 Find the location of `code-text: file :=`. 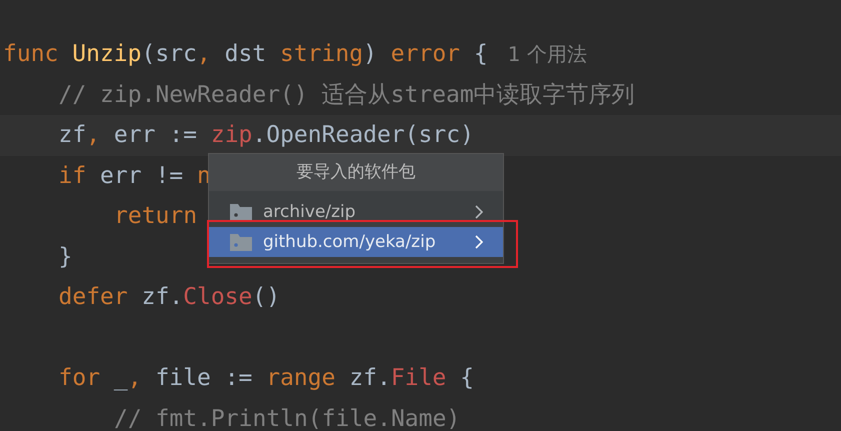

code-text: file := is located at coordinates (204, 378).